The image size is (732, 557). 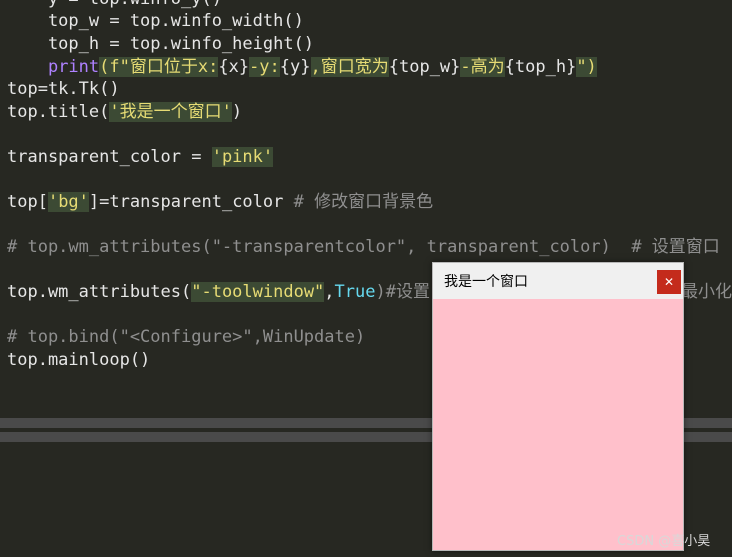 What do you see at coordinates (63, 89) in the screenshot?
I see `code-line: top=tk.Tk()` at bounding box center [63, 89].